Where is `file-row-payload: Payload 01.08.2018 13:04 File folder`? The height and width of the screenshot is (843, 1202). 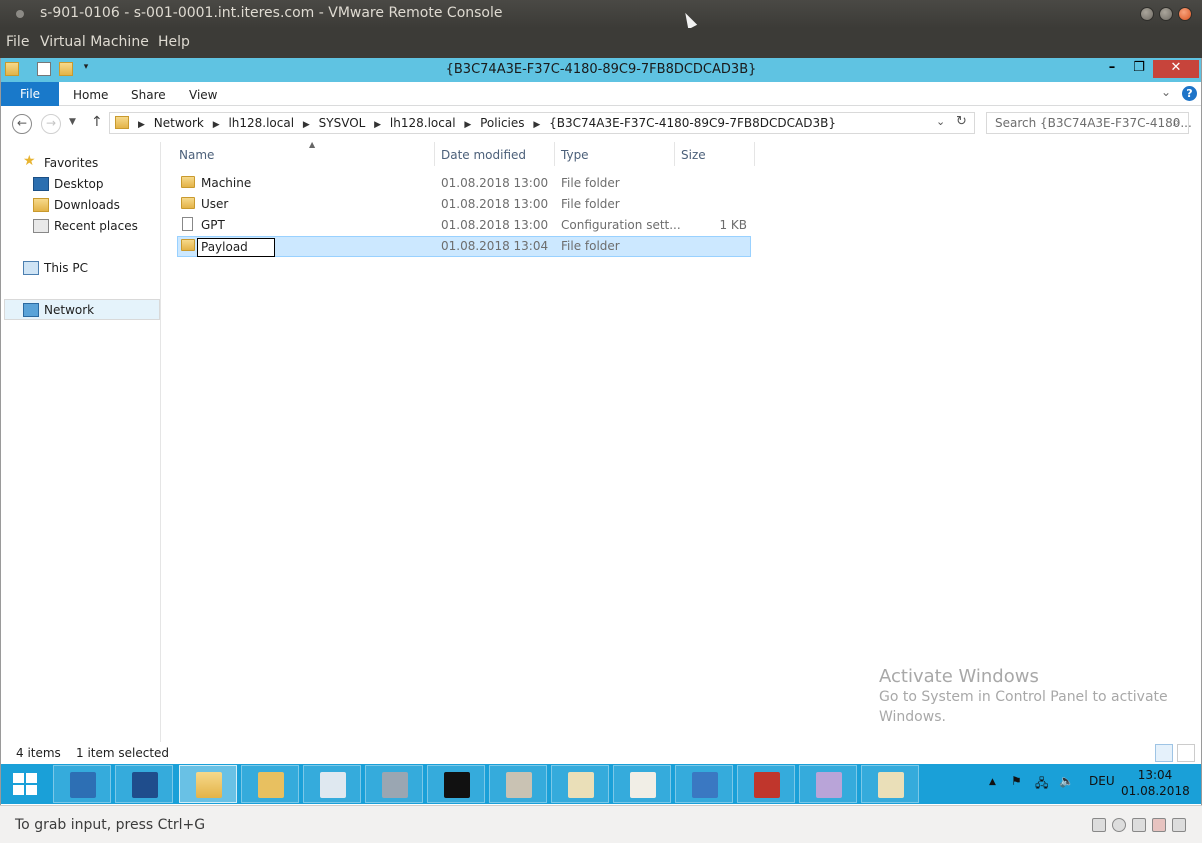
file-row-payload: Payload 01.08.2018 13:04 File folder is located at coordinates (464, 246).